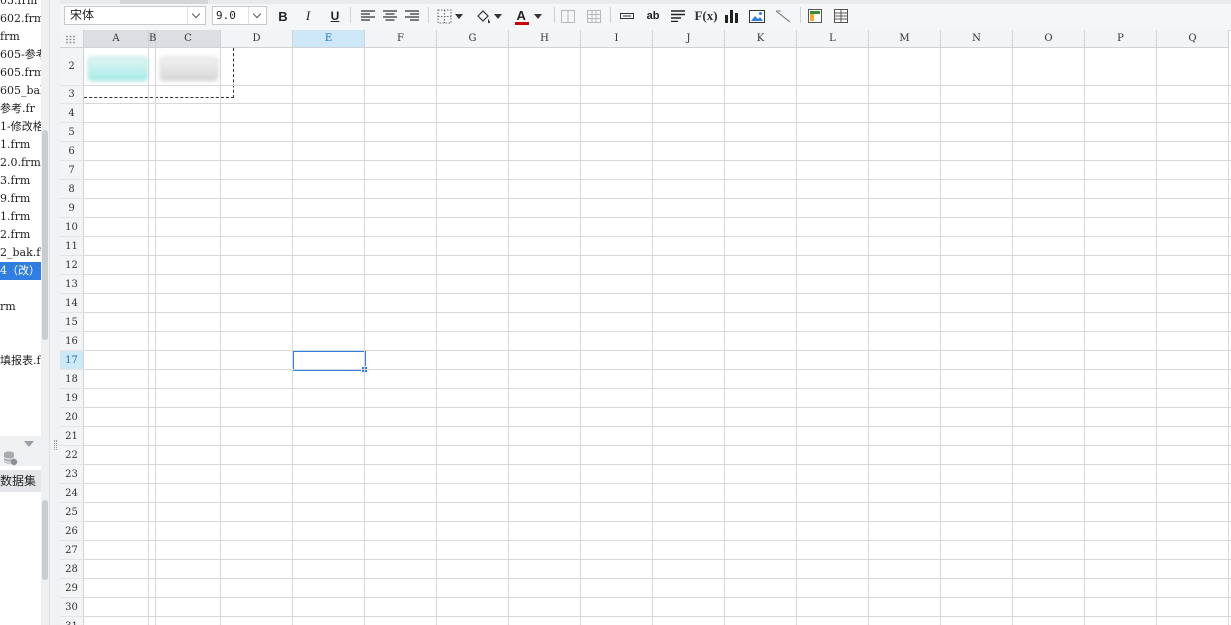 Image resolution: width=1231 pixels, height=625 pixels. I want to click on font-color-button: A, so click(522, 16).